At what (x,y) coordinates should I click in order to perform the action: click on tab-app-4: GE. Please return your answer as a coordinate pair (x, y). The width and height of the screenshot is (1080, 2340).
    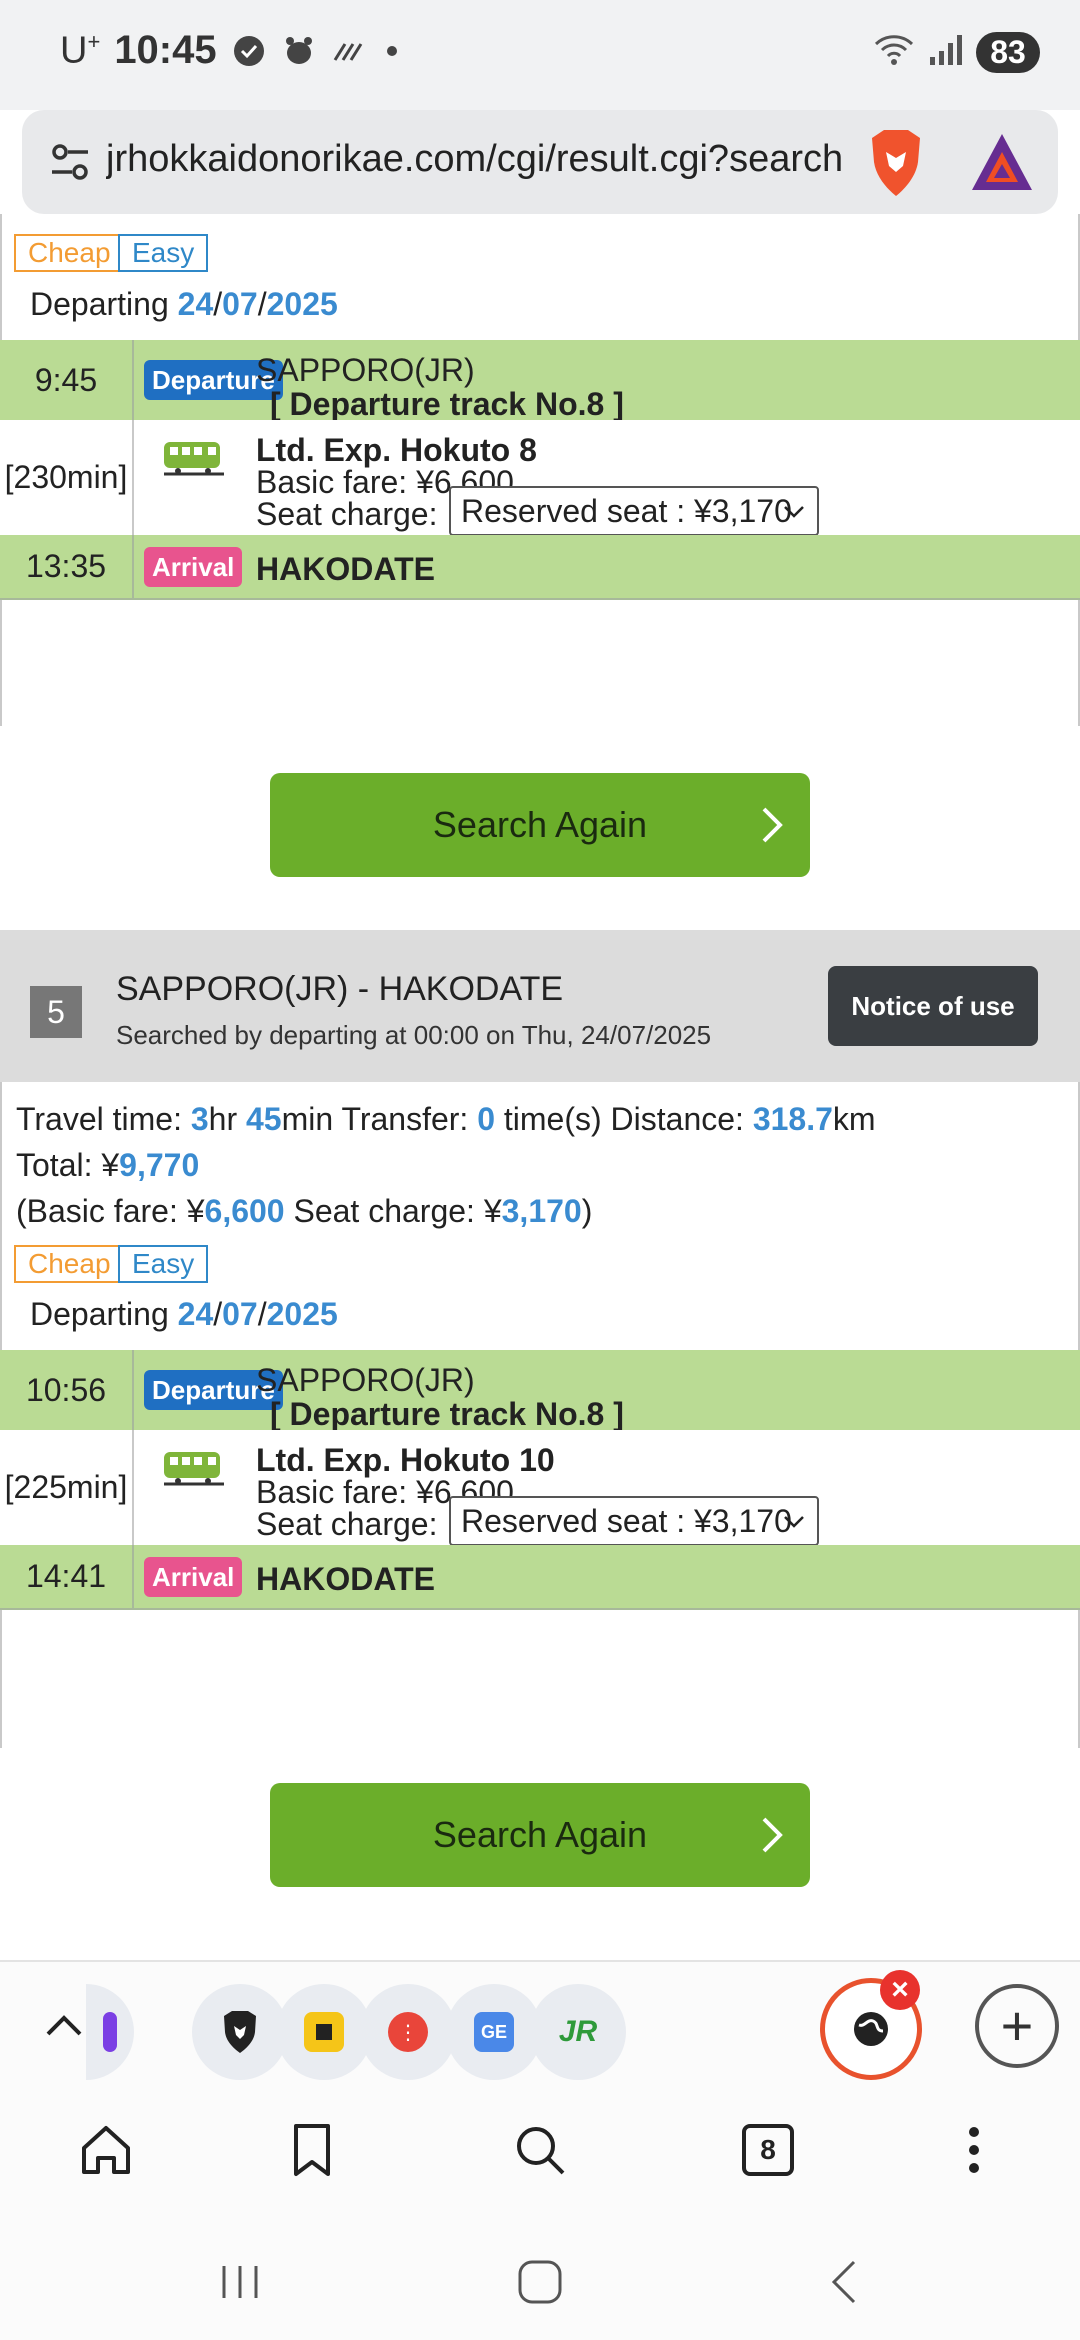
    Looking at the image, I should click on (494, 2032).